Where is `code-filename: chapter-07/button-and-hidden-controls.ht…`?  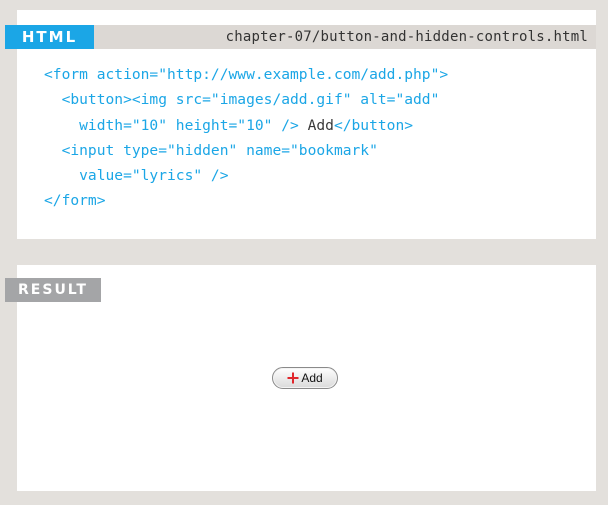 code-filename: chapter-07/button-and-hidden-controls.ht… is located at coordinates (406, 37).